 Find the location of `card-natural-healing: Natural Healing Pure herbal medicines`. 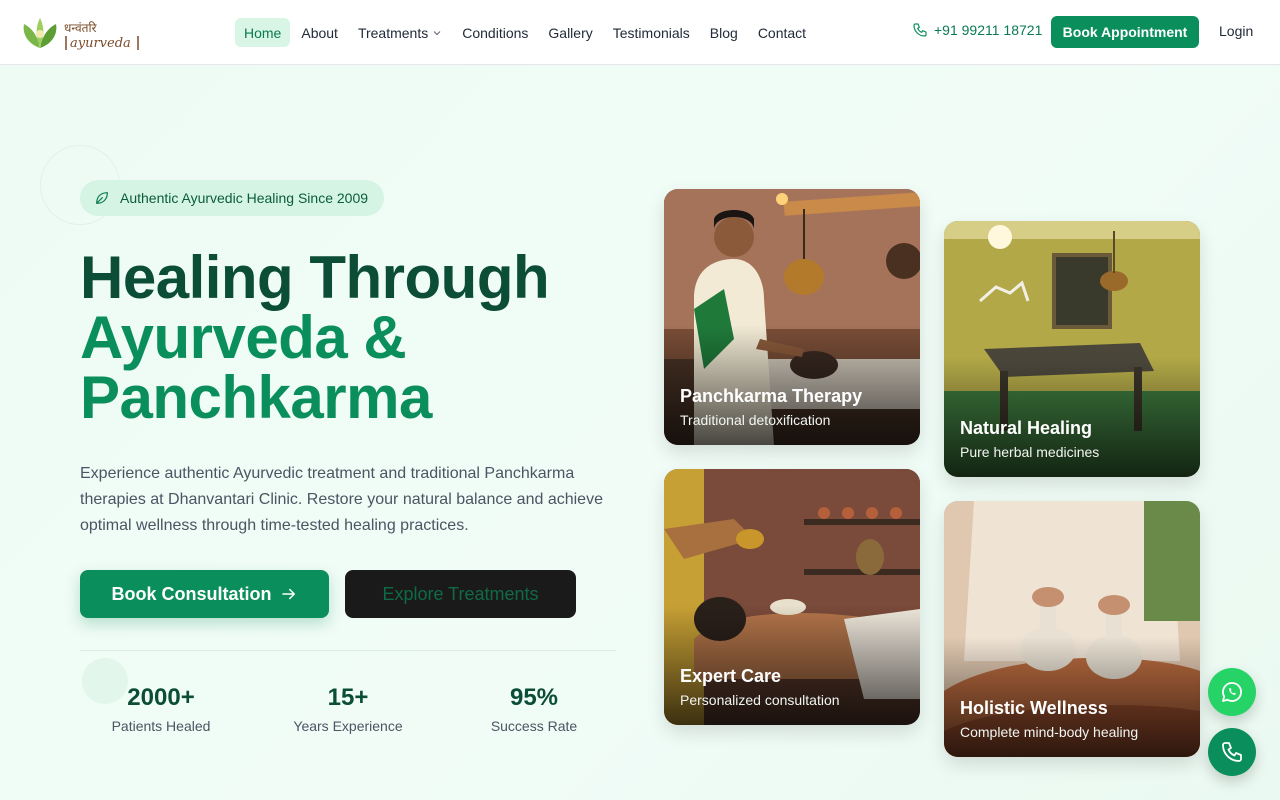

card-natural-healing: Natural Healing Pure herbal medicines is located at coordinates (1072, 349).